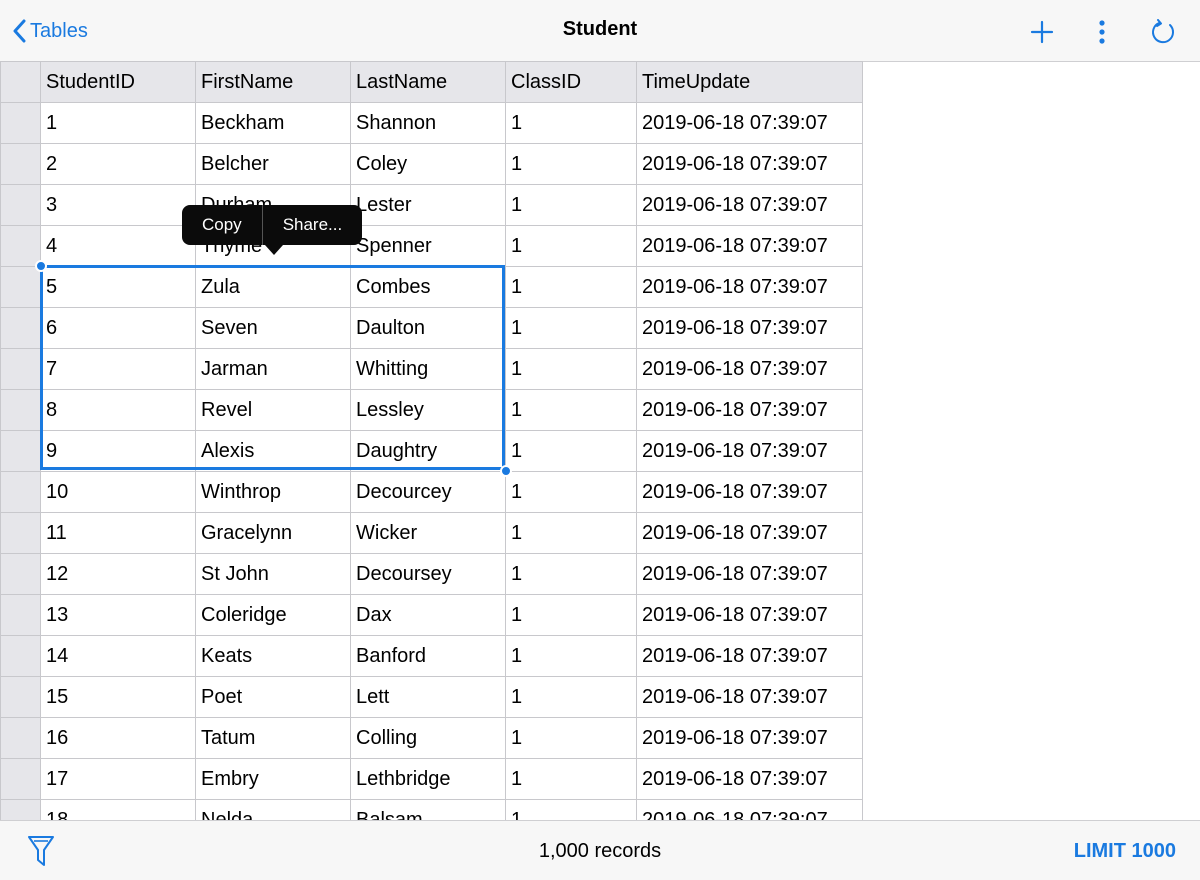 The width and height of the screenshot is (1200, 880). I want to click on table-cell: Lessley, so click(428, 410).